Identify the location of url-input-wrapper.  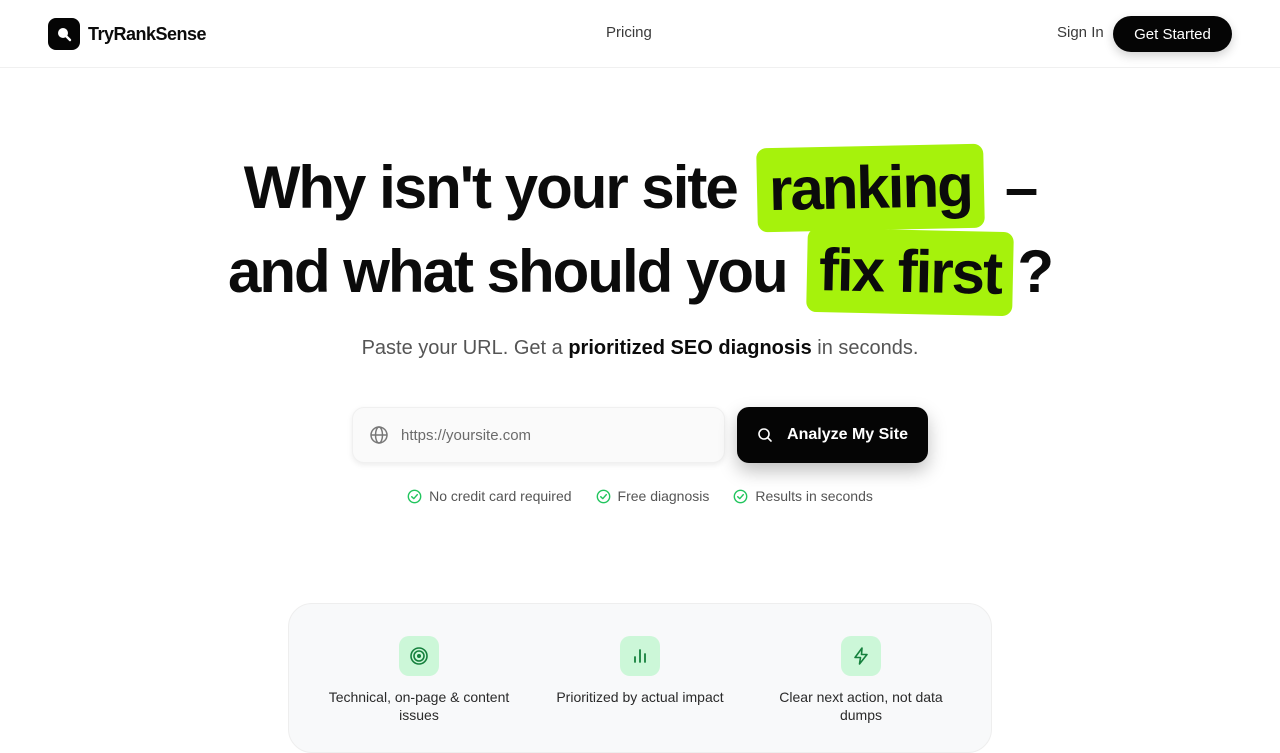
(538, 435).